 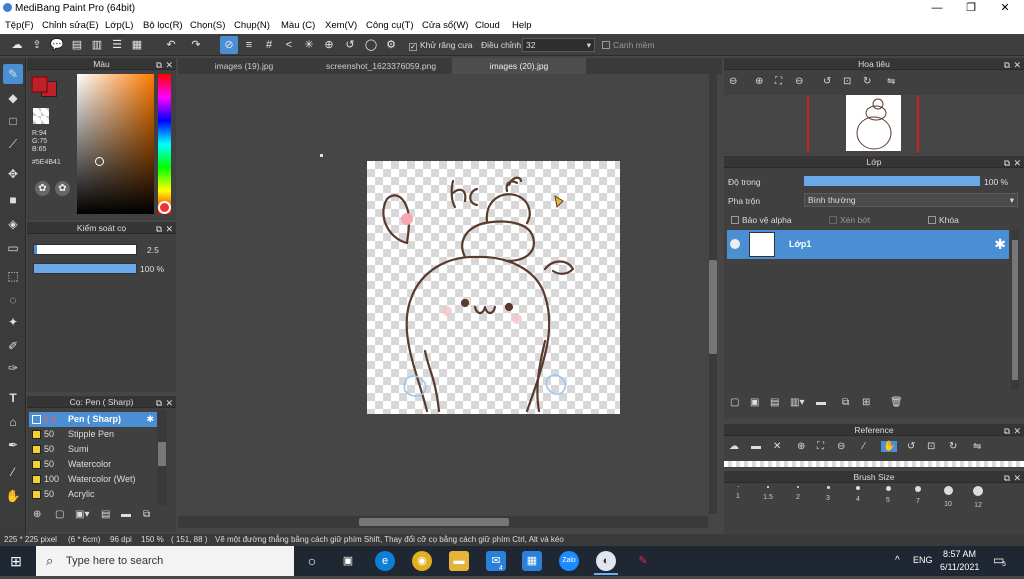 What do you see at coordinates (628, 45) in the screenshot?
I see `snap-soft-toggle: Canh mềm` at bounding box center [628, 45].